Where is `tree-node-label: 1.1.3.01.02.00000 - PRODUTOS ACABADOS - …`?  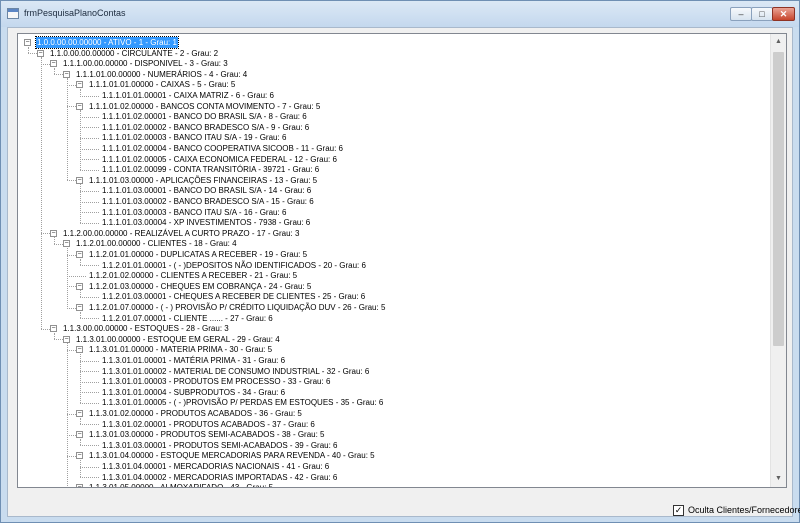 tree-node-label: 1.1.3.01.02.00000 - PRODUTOS ACABADOS - … is located at coordinates (195, 413).